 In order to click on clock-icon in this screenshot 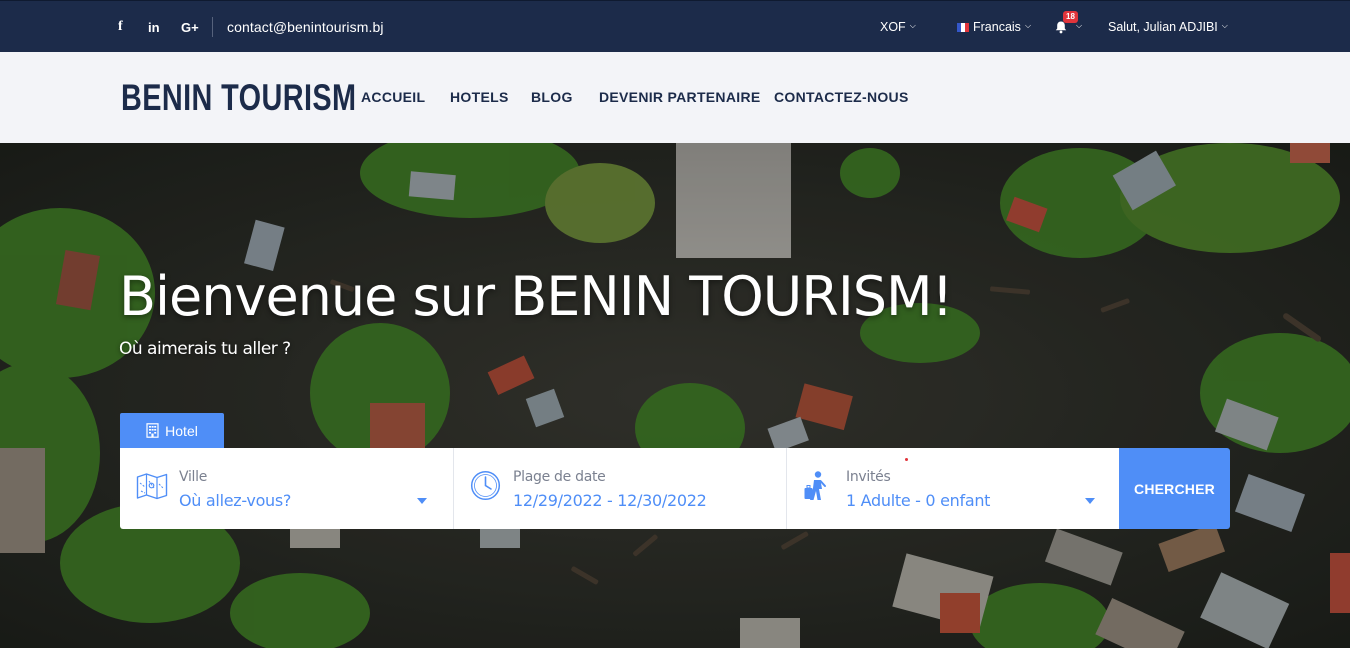, I will do `click(485, 485)`.